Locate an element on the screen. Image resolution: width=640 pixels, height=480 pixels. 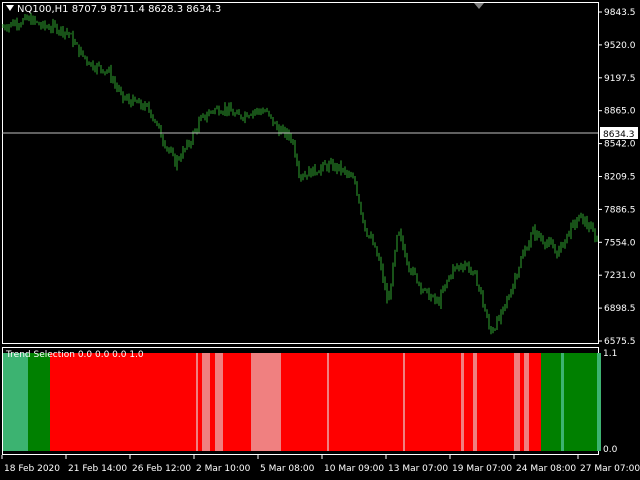
price-tick-label: 9197.5 is located at coordinates (620, 79).